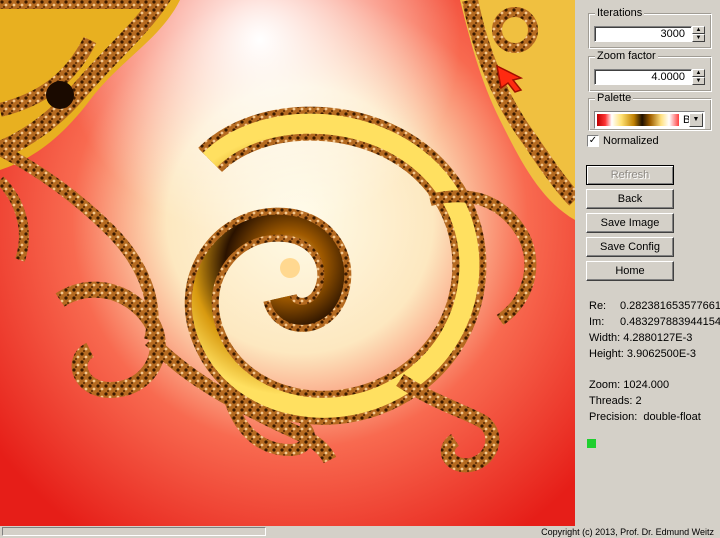  I want to click on info-im-label: Im:, so click(597, 322).